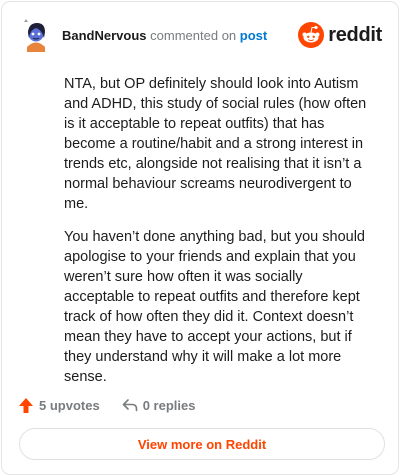  What do you see at coordinates (104, 35) in the screenshot?
I see `author-name: BandNervous` at bounding box center [104, 35].